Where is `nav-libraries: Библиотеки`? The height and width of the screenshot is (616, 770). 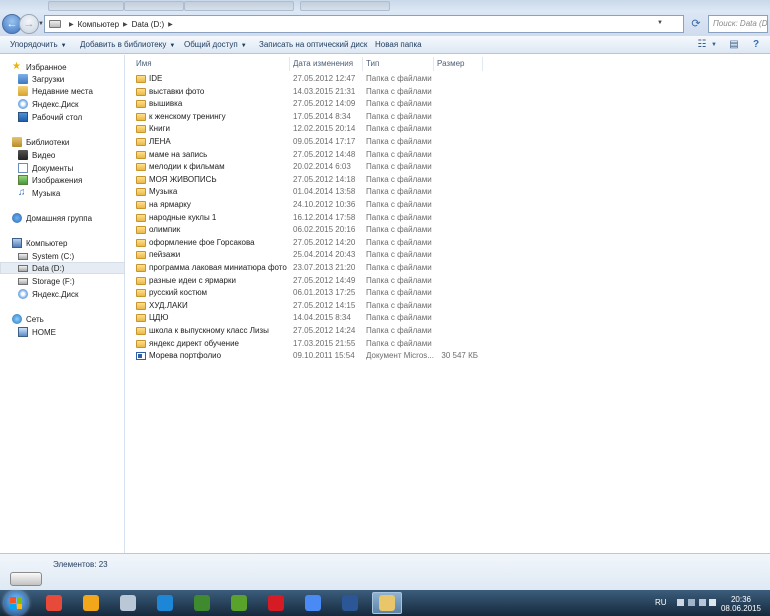 nav-libraries: Библиотеки is located at coordinates (62, 142).